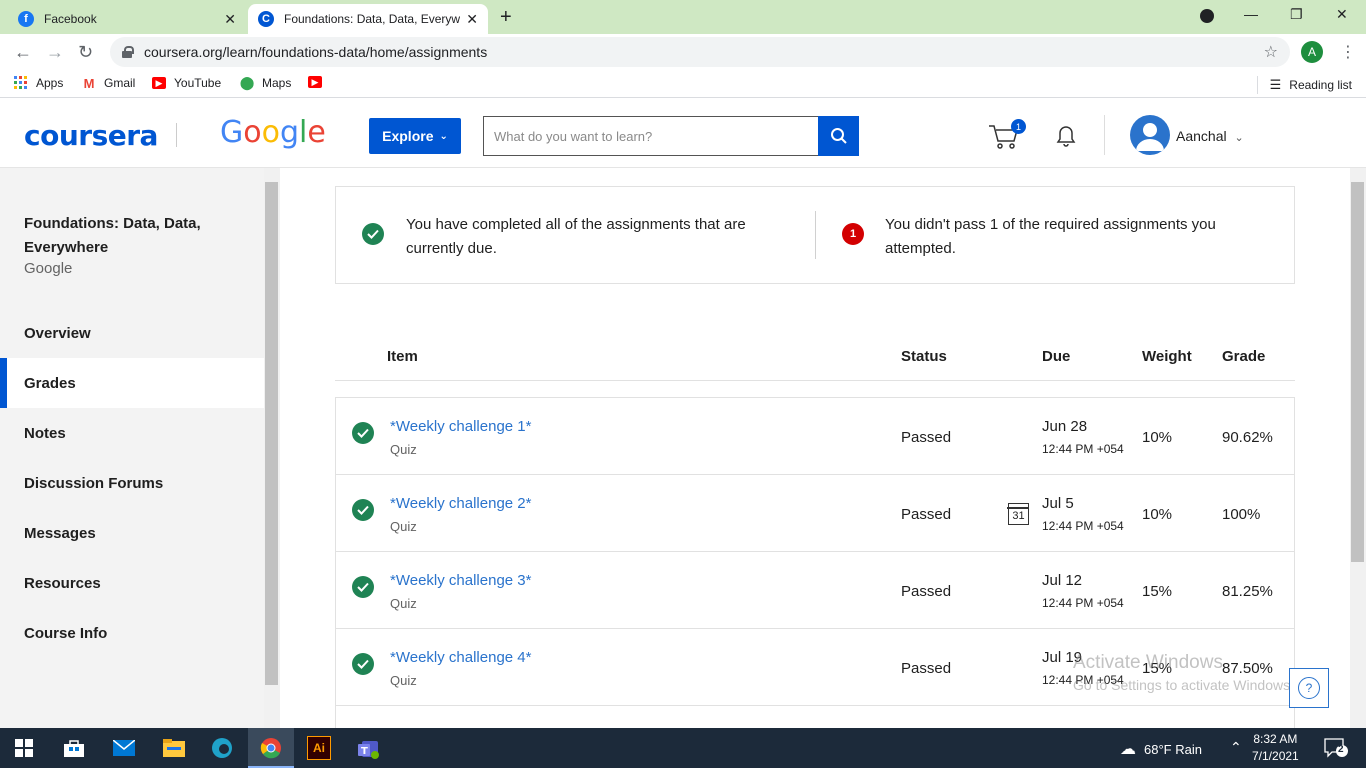 This screenshot has height=768, width=1366. What do you see at coordinates (1128, 749) in the screenshot?
I see `rain-cloud-icon: ☁` at bounding box center [1128, 749].